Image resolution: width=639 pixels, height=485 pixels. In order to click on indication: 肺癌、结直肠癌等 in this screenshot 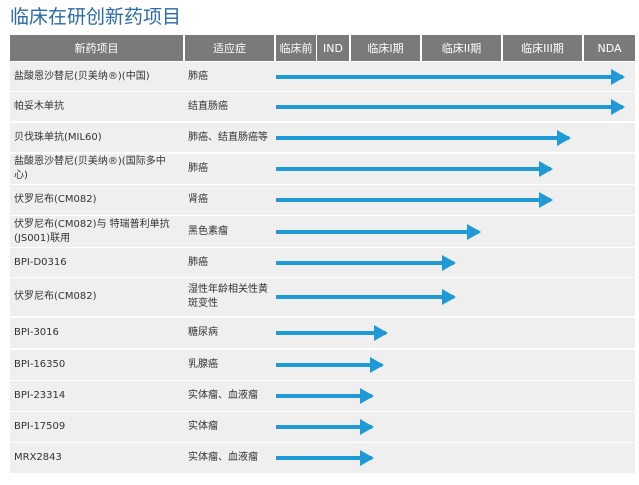, I will do `click(228, 137)`.